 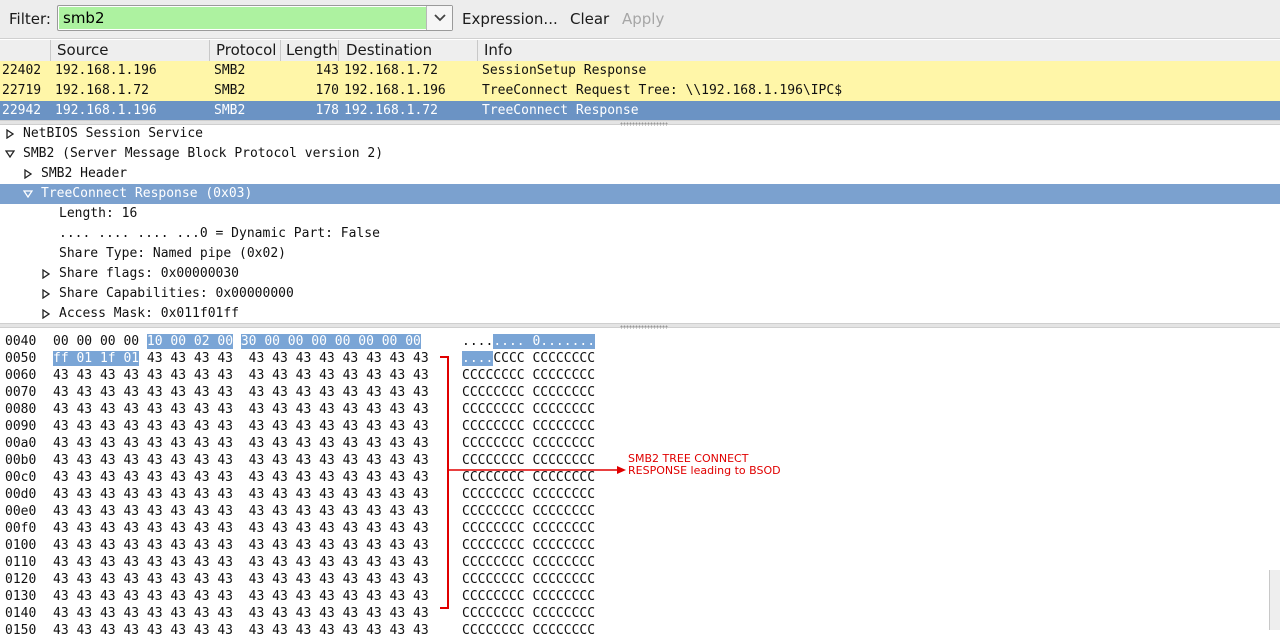 What do you see at coordinates (245, 50) in the screenshot?
I see `column-header-protocol: Protocol` at bounding box center [245, 50].